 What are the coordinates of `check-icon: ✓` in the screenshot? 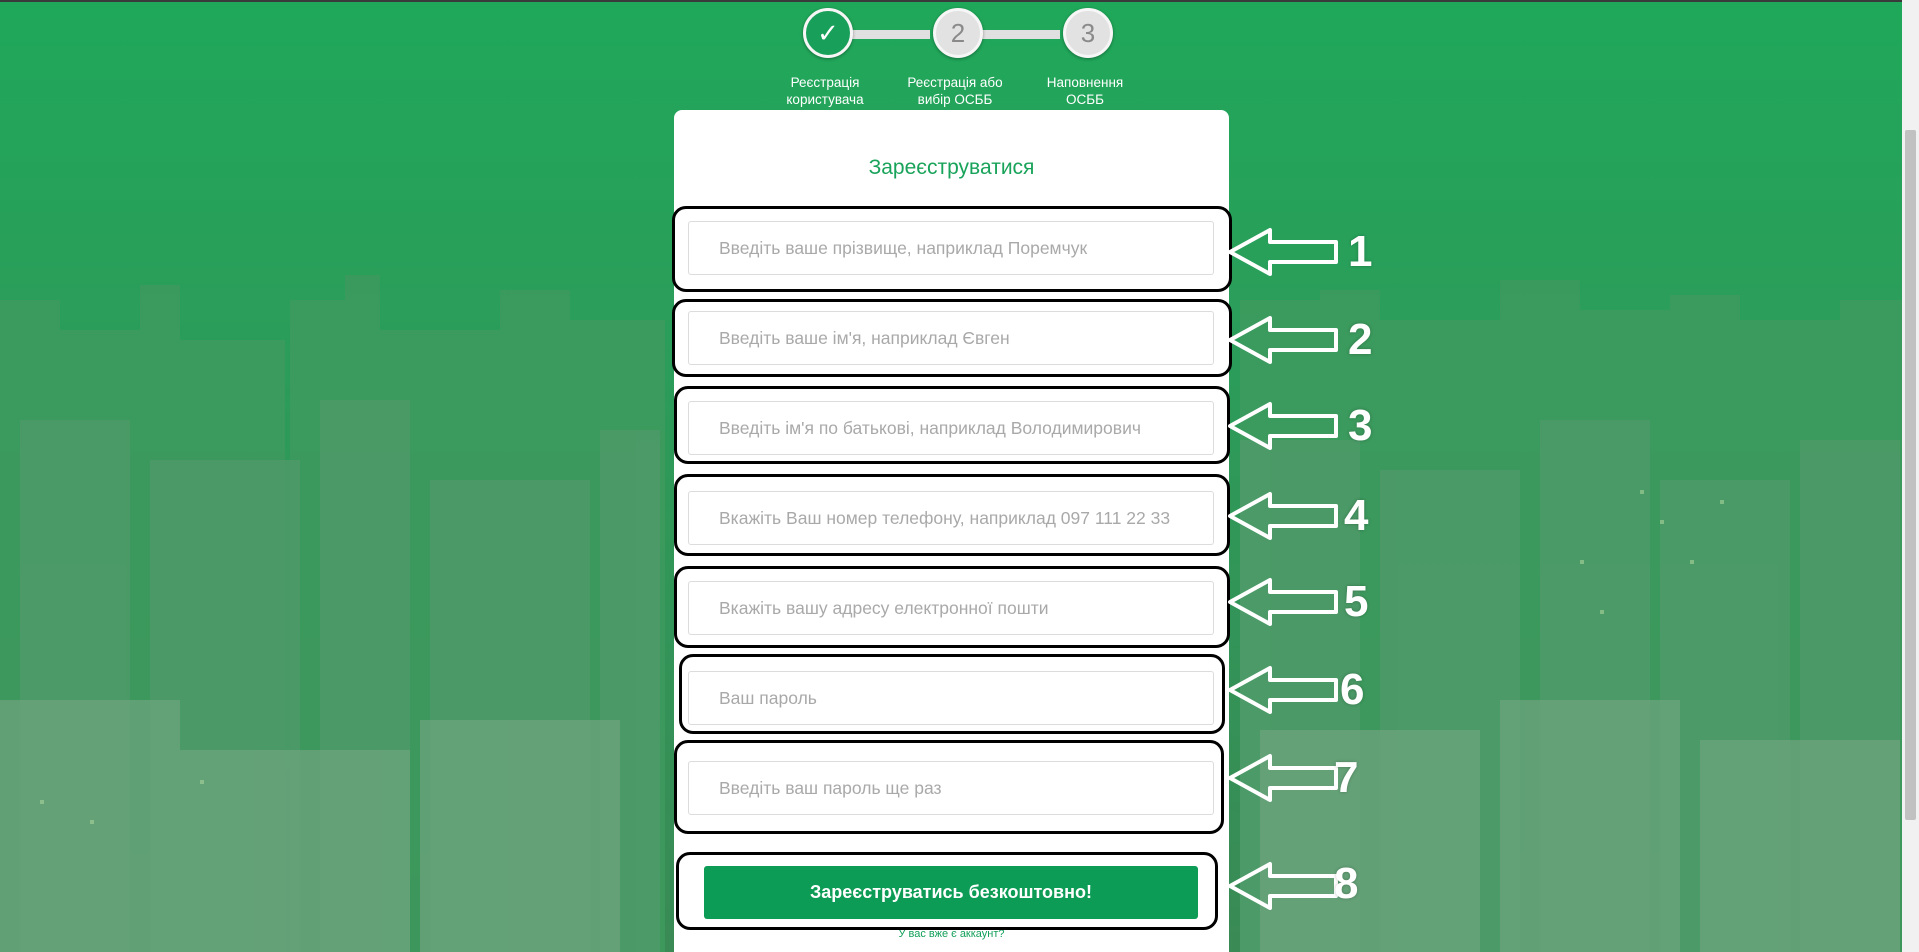 It's located at (828, 33).